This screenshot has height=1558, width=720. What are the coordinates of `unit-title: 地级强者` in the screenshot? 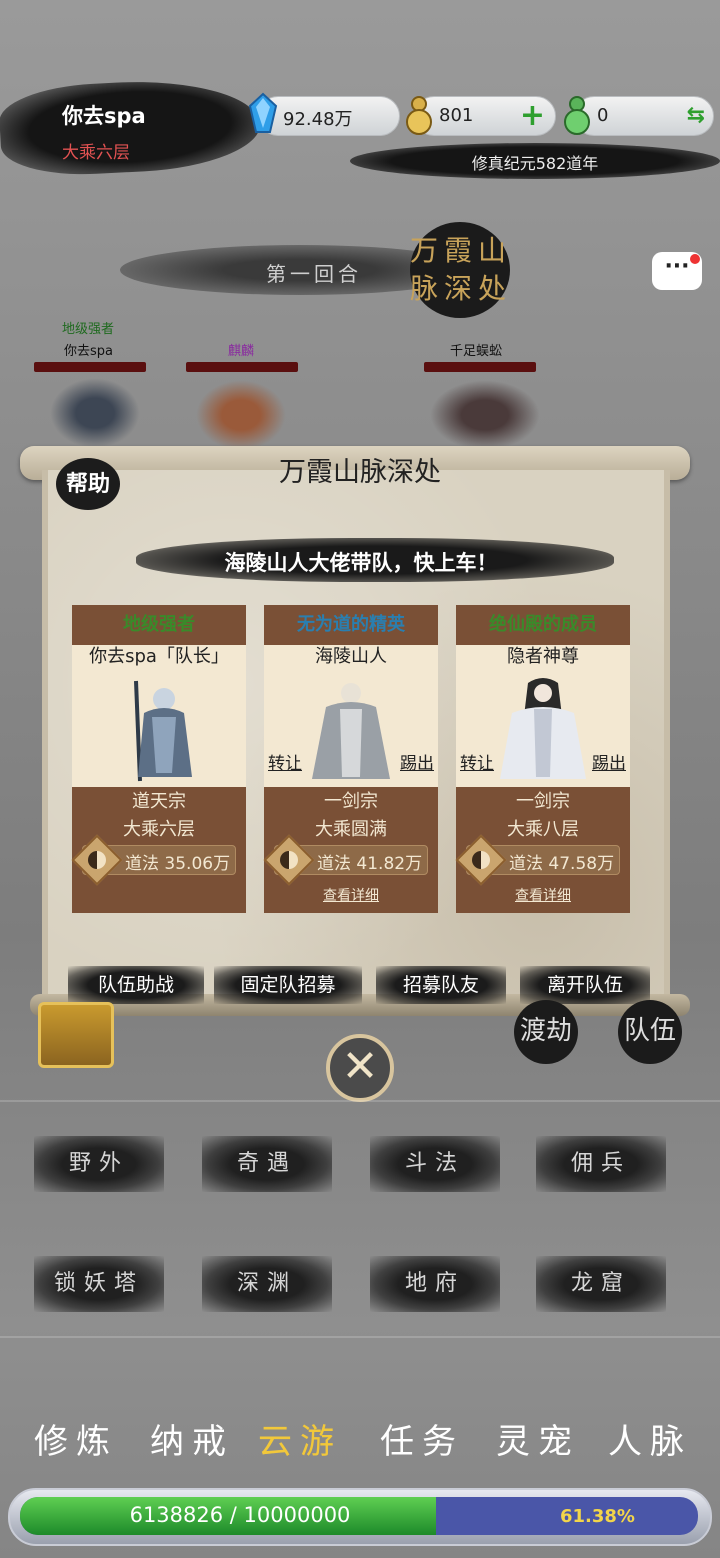 It's located at (88, 329).